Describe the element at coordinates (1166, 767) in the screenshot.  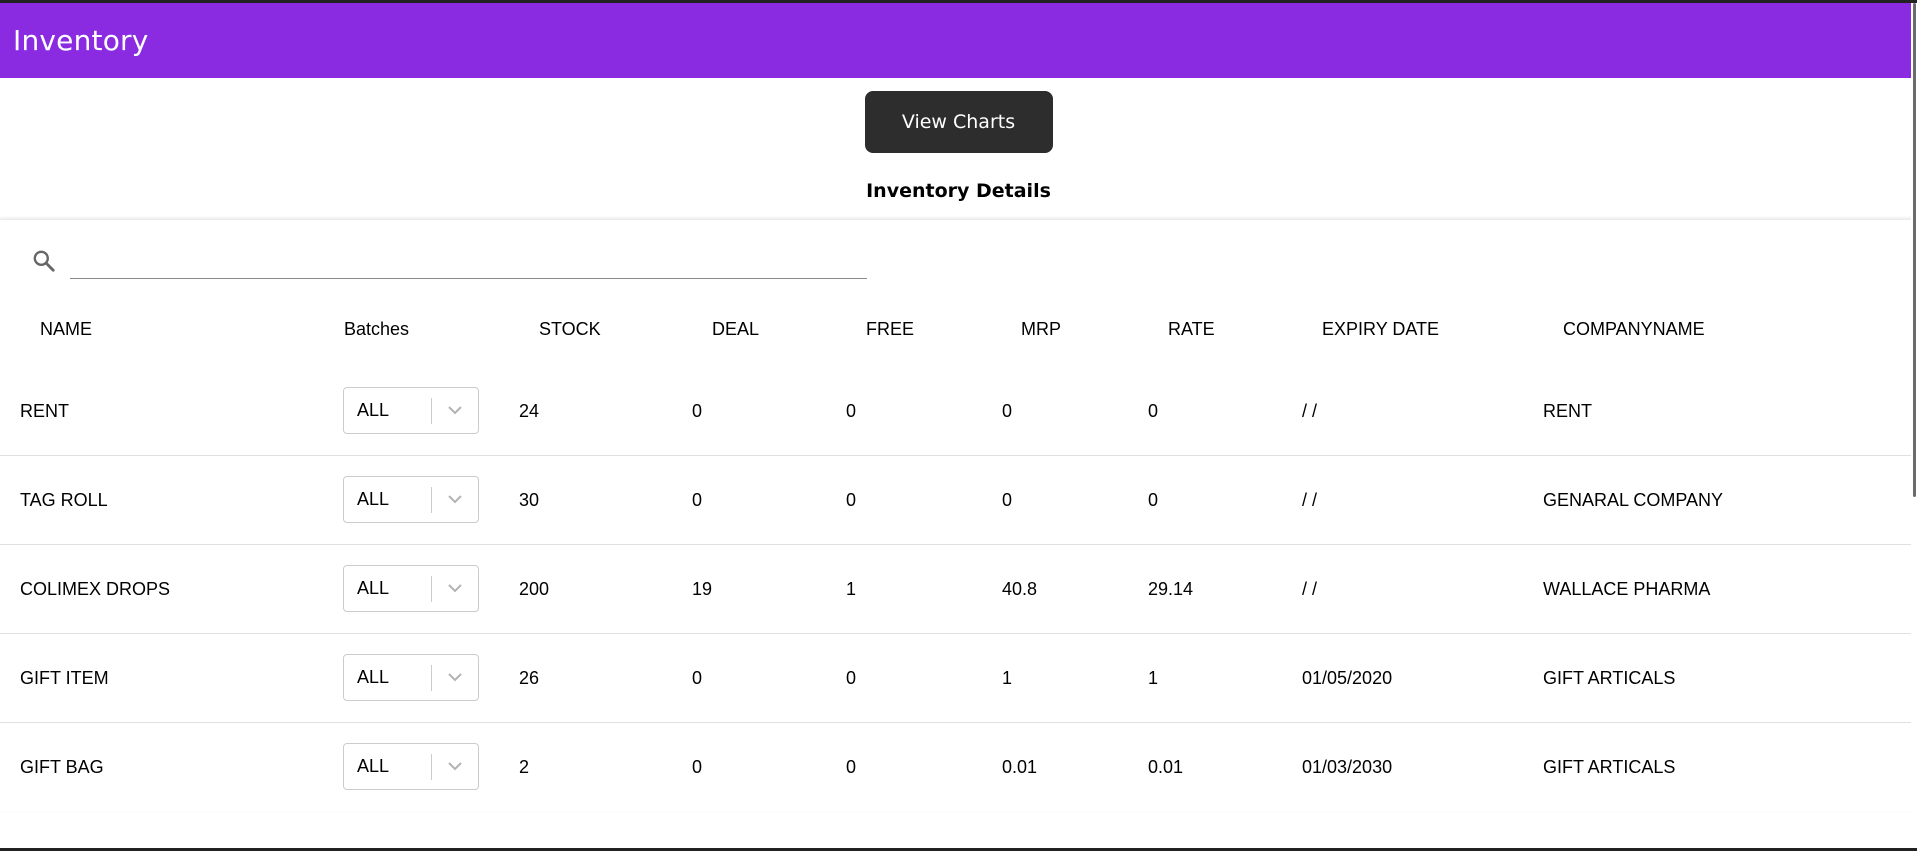
I see `cell-rate: 0.01` at that location.